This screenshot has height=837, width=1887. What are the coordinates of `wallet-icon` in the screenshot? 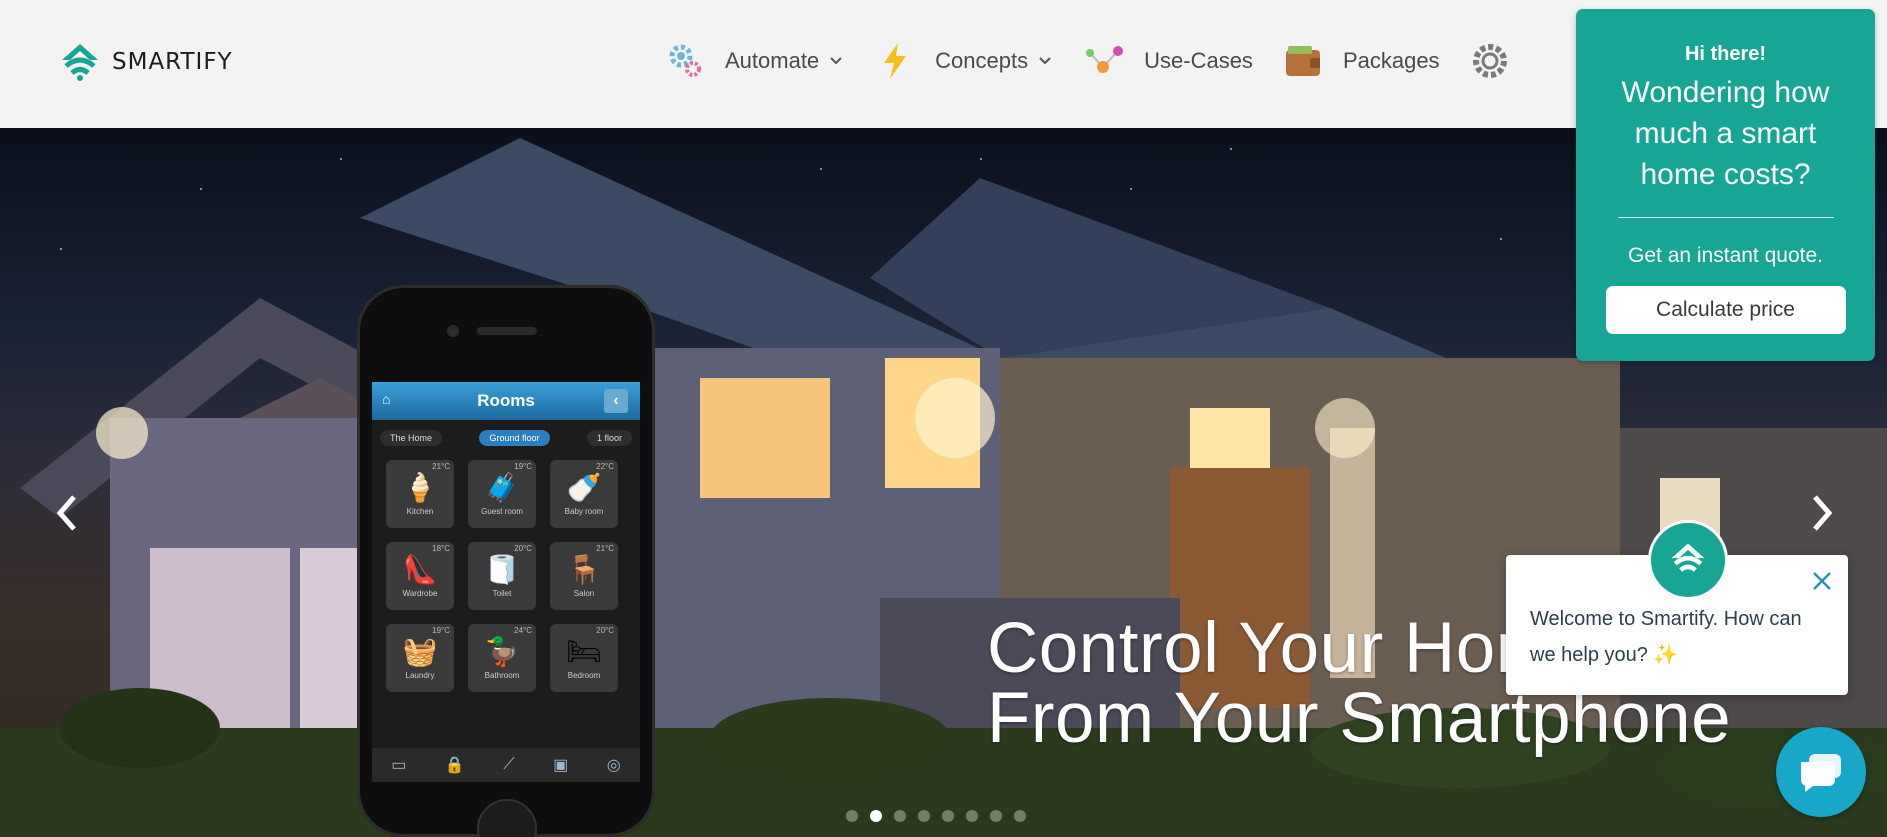 It's located at (1303, 61).